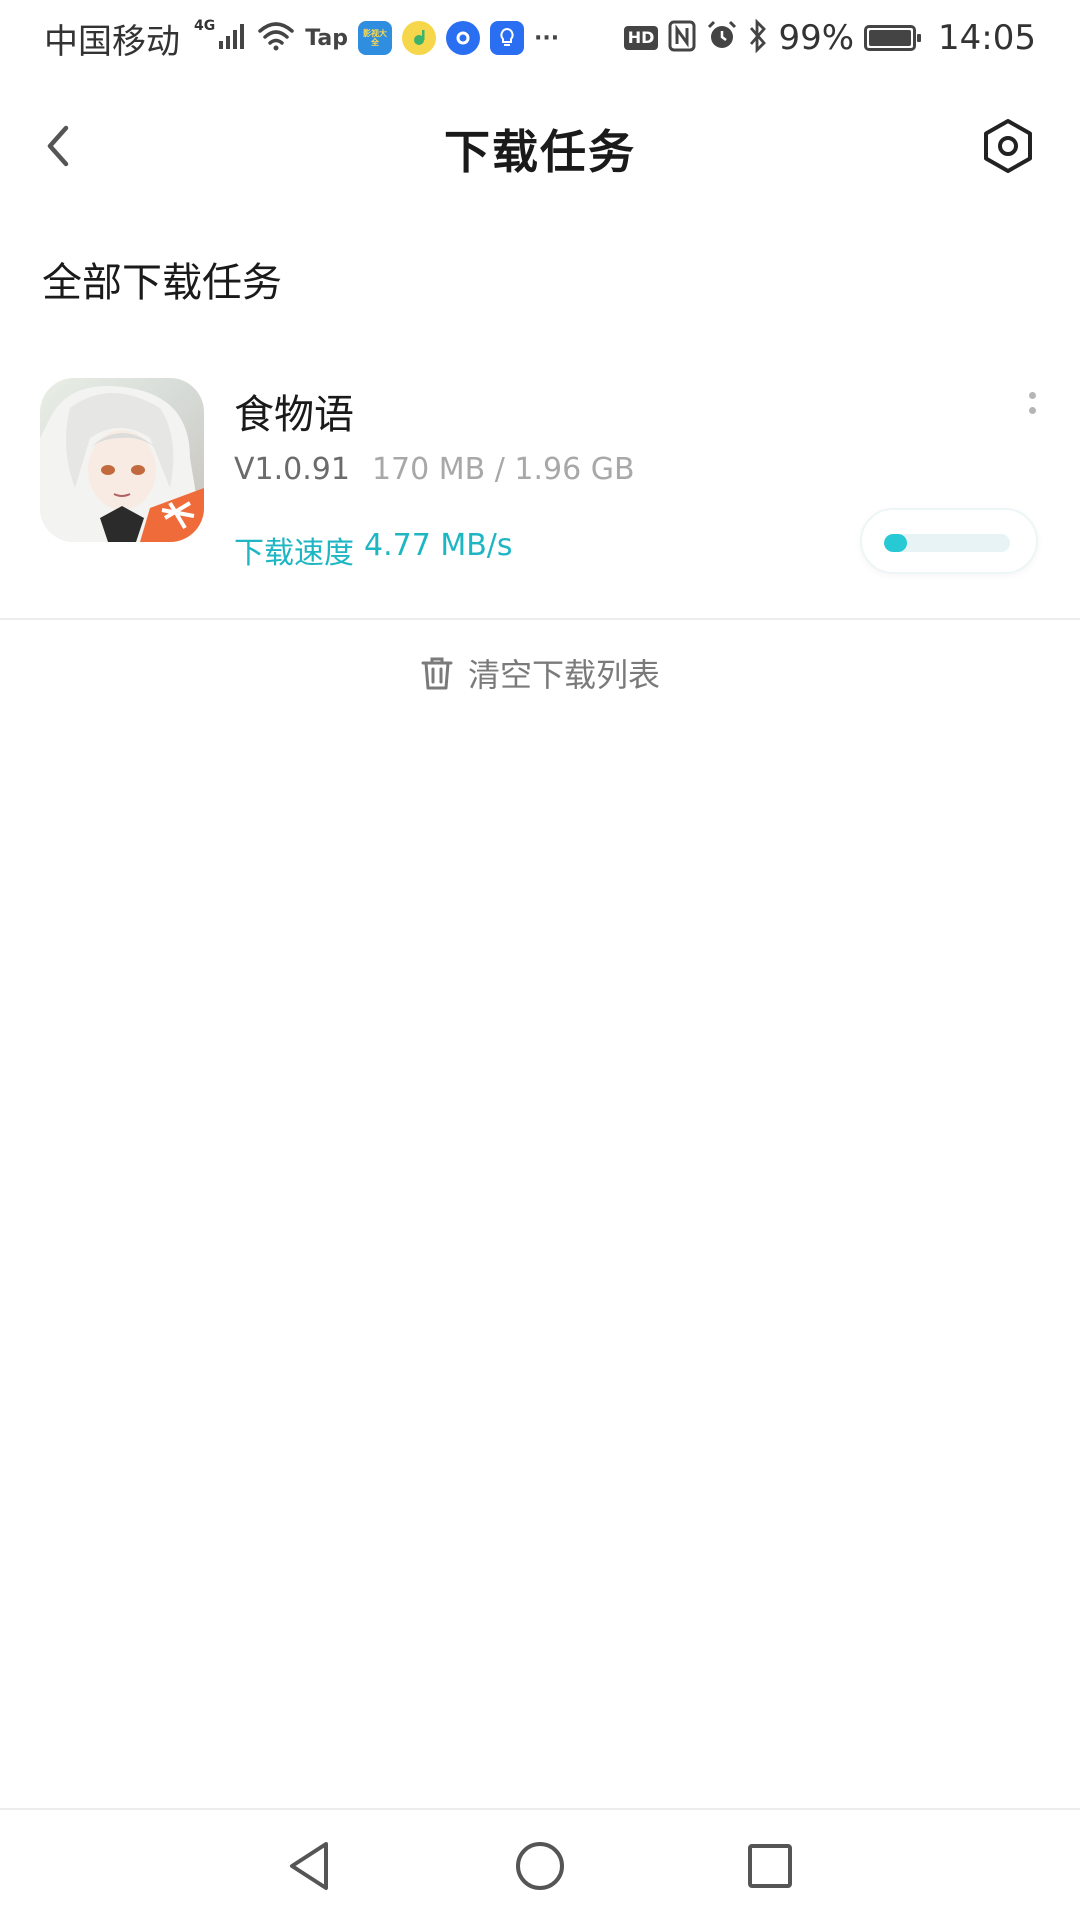  Describe the element at coordinates (419, 38) in the screenshot. I see `music-app-icon` at that location.